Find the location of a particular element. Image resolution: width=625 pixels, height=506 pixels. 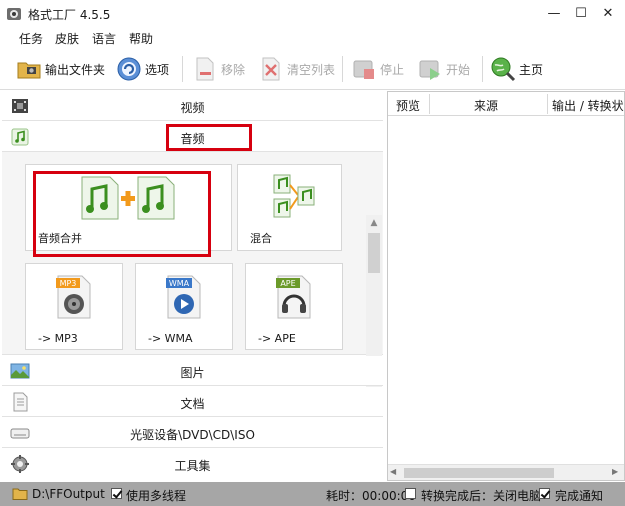

menu-bar: 任务 皮肤 语言 帮助 is located at coordinates (312, 38).